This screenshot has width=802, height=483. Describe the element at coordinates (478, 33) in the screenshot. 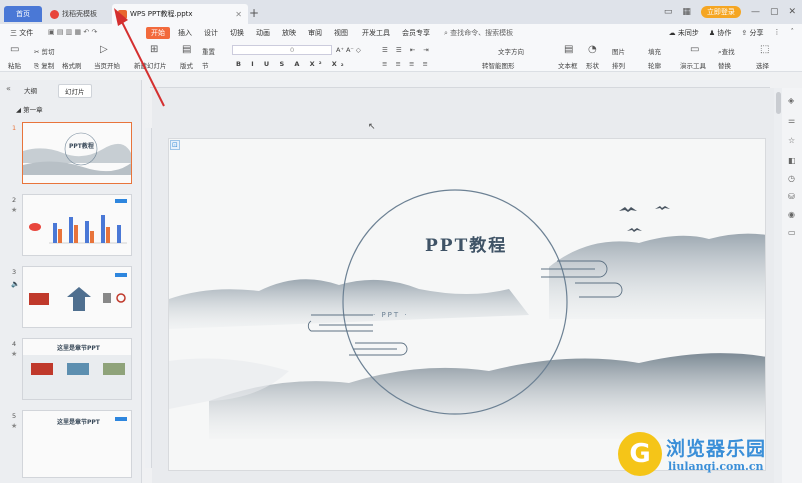

I see `search-command: ⌕ 查找命令、搜索模板` at that location.